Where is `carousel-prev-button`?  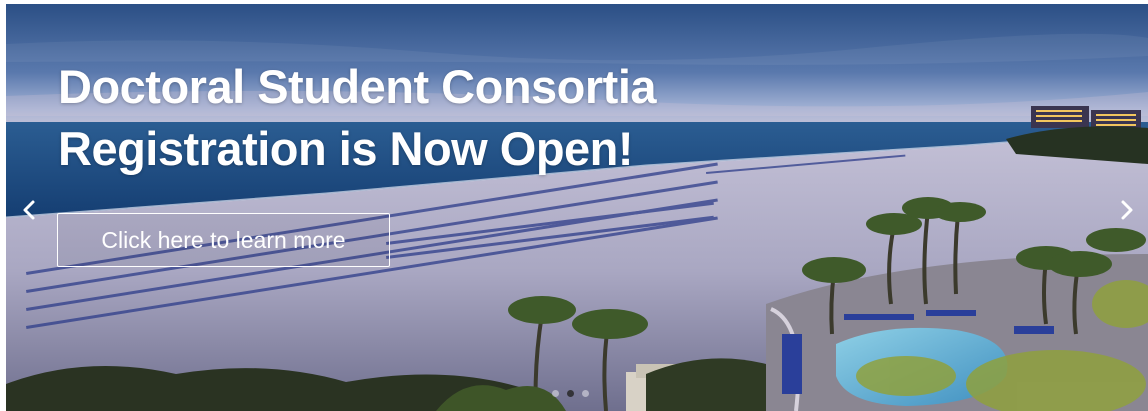
carousel-prev-button is located at coordinates (29, 210).